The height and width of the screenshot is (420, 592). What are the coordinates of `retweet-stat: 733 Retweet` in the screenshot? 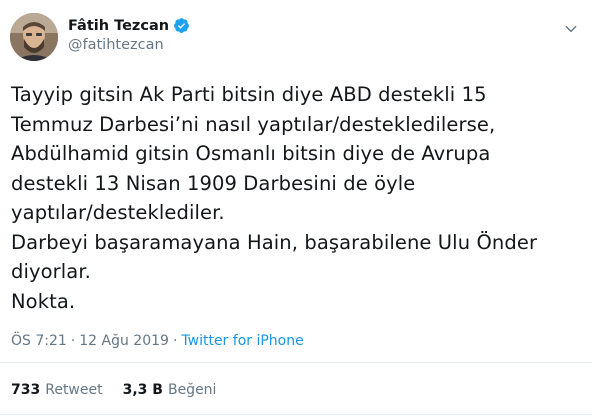 It's located at (57, 390).